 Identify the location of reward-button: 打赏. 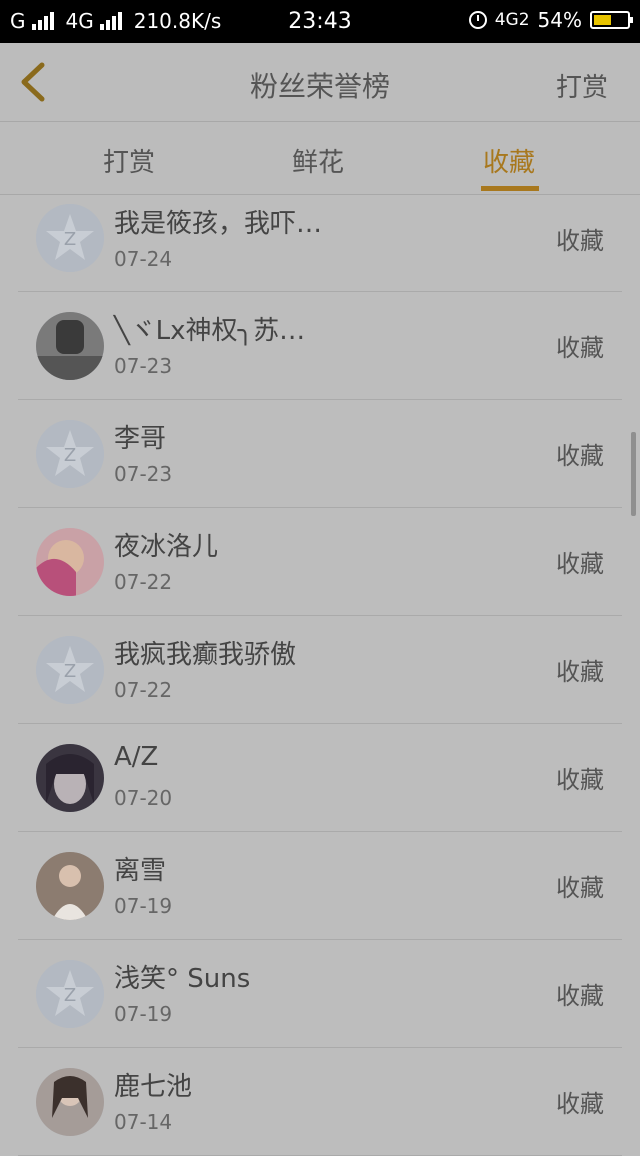
(582, 85).